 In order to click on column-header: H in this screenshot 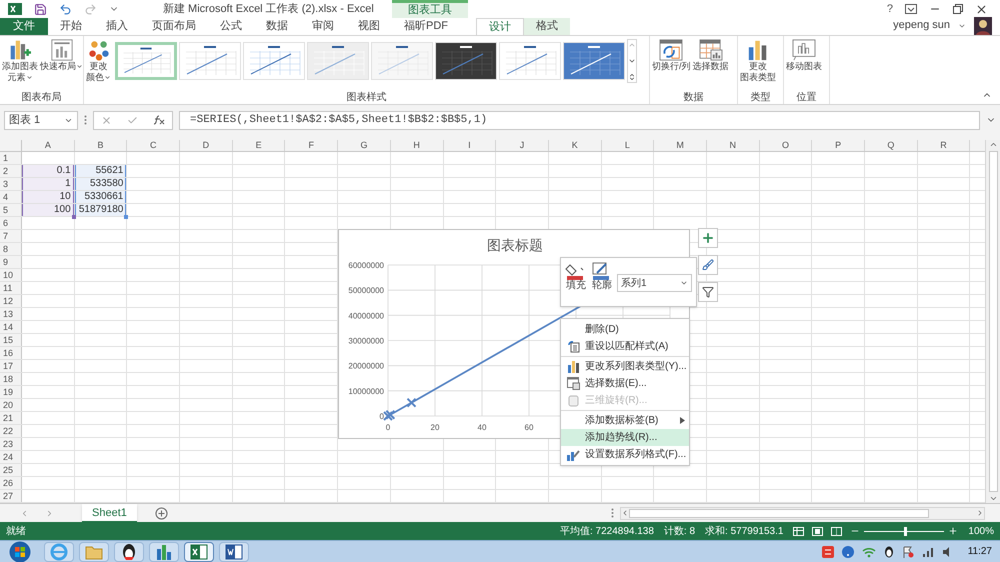, I will do `click(417, 145)`.